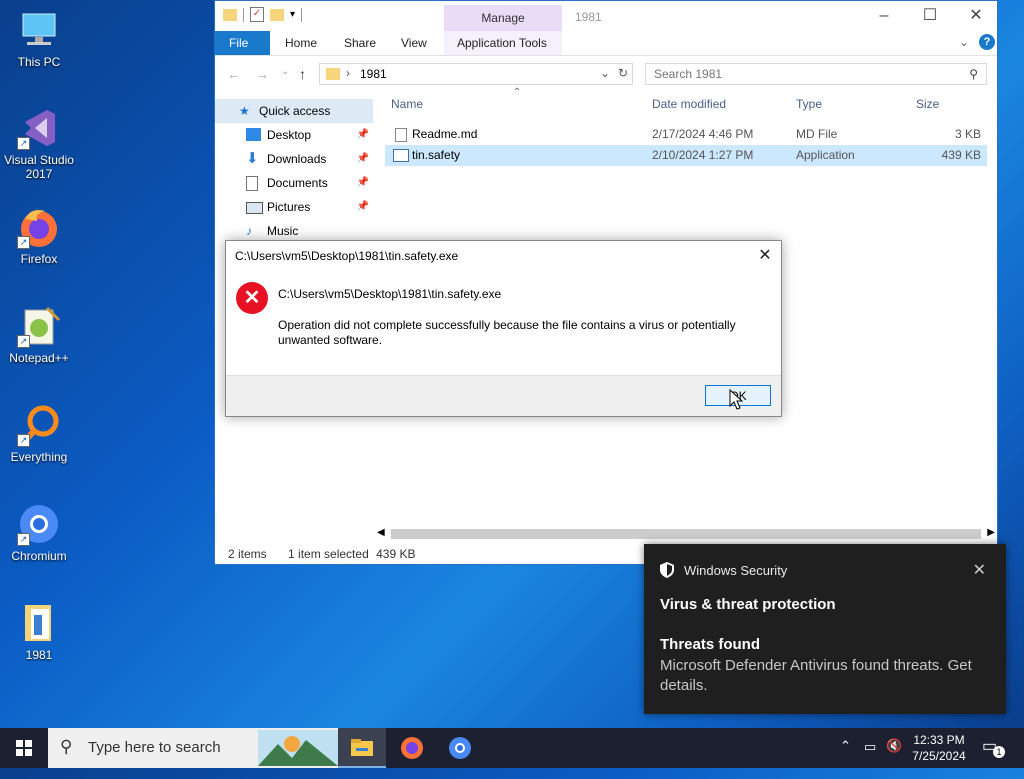 The image size is (1024, 779). What do you see at coordinates (39, 143) in the screenshot?
I see `desktop-icon-visual-studio: ↗ Visual Studio 2017` at bounding box center [39, 143].